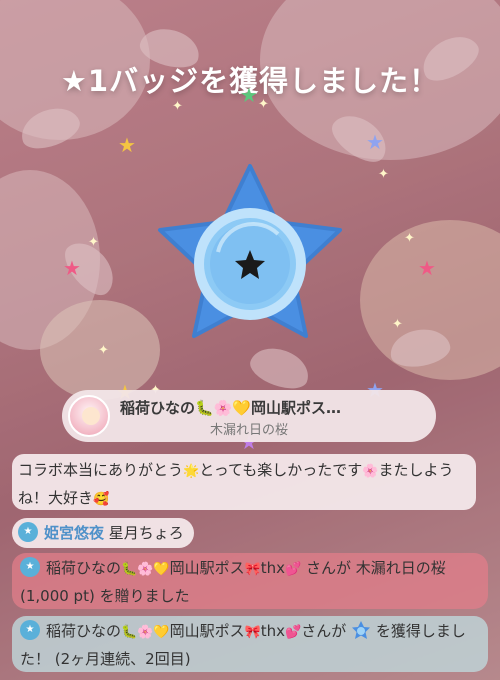  Describe the element at coordinates (191, 471) in the screenshot. I see `star-emoji-icon: 🌟` at that location.